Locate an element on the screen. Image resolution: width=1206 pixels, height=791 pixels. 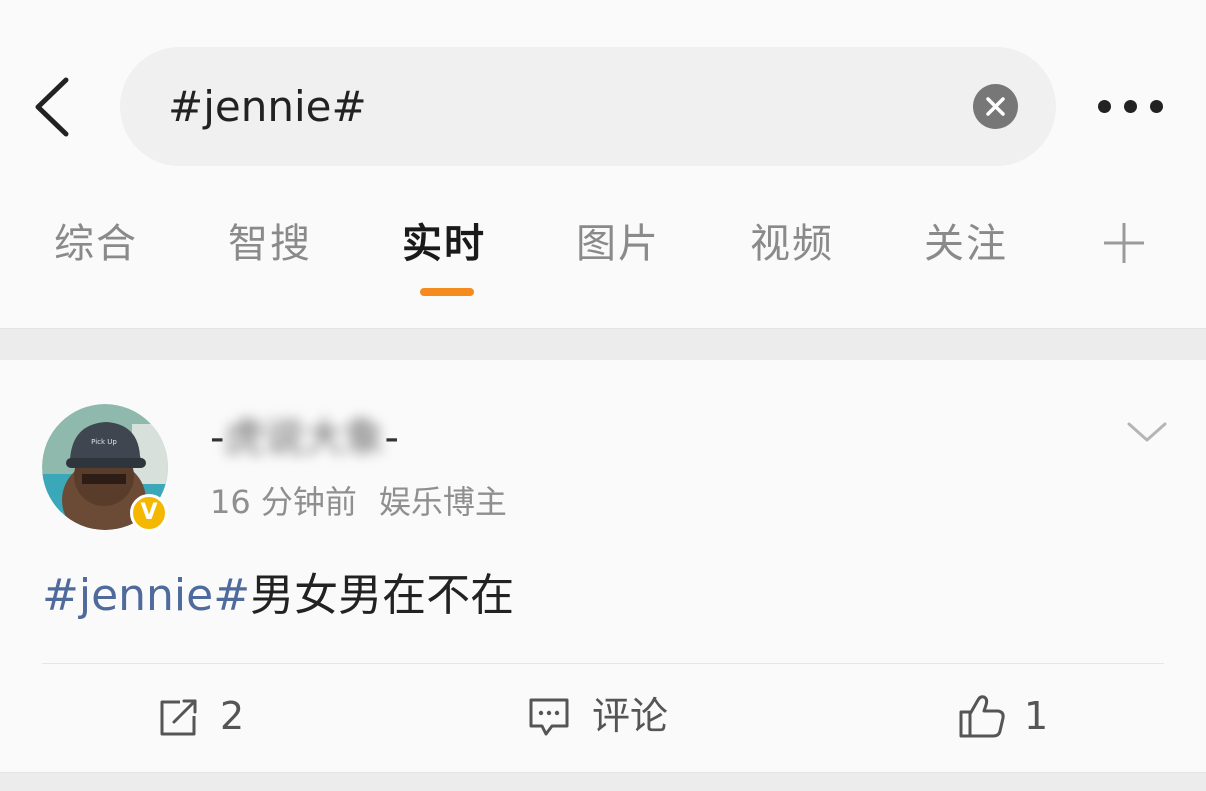
clear-button is located at coordinates (995, 106).